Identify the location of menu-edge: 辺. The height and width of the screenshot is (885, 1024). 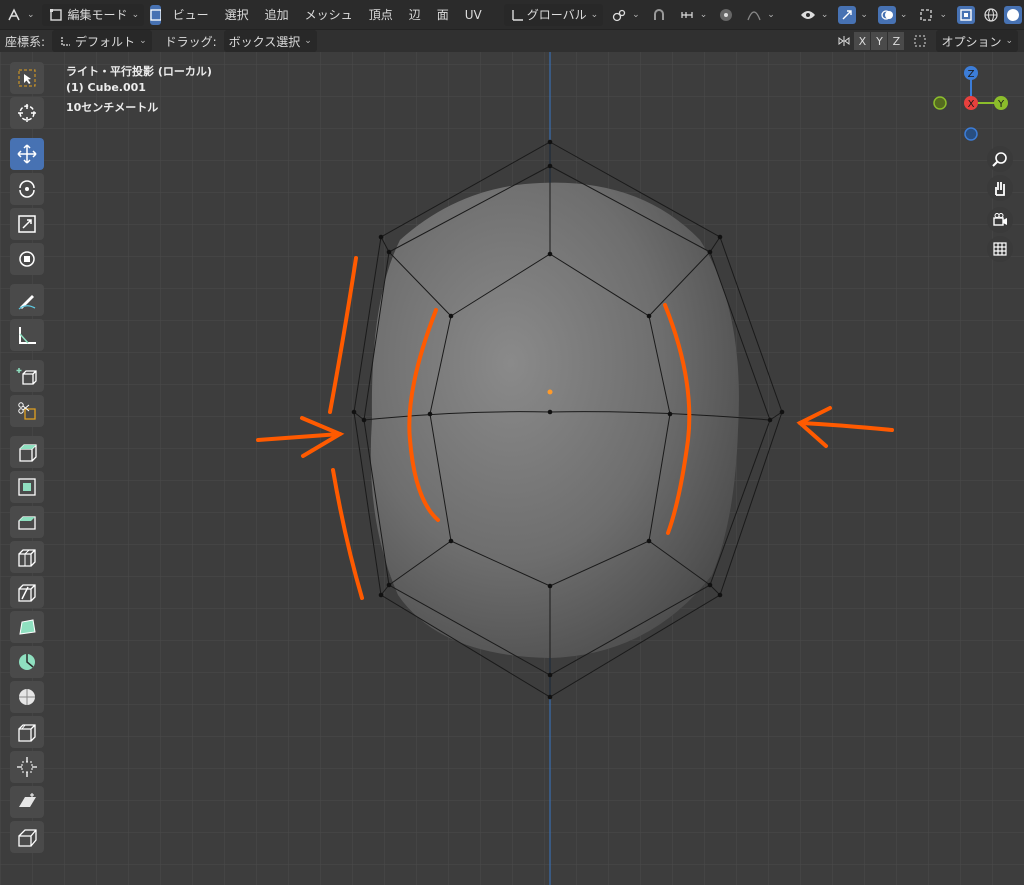
(415, 15).